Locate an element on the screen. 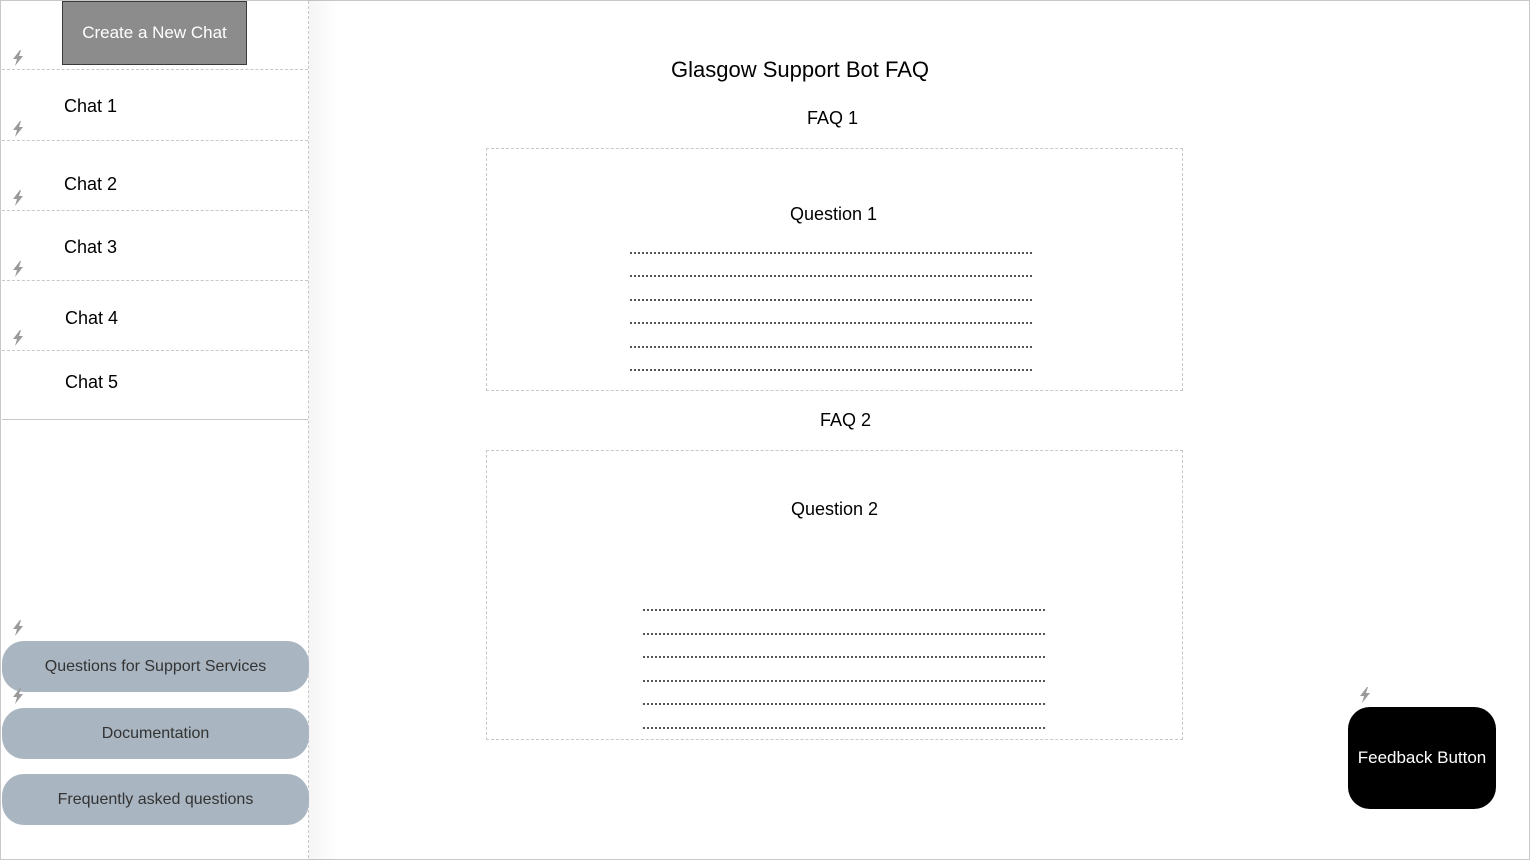 The image size is (1530, 860). chat-item-2: Chat 2 is located at coordinates (155, 175).